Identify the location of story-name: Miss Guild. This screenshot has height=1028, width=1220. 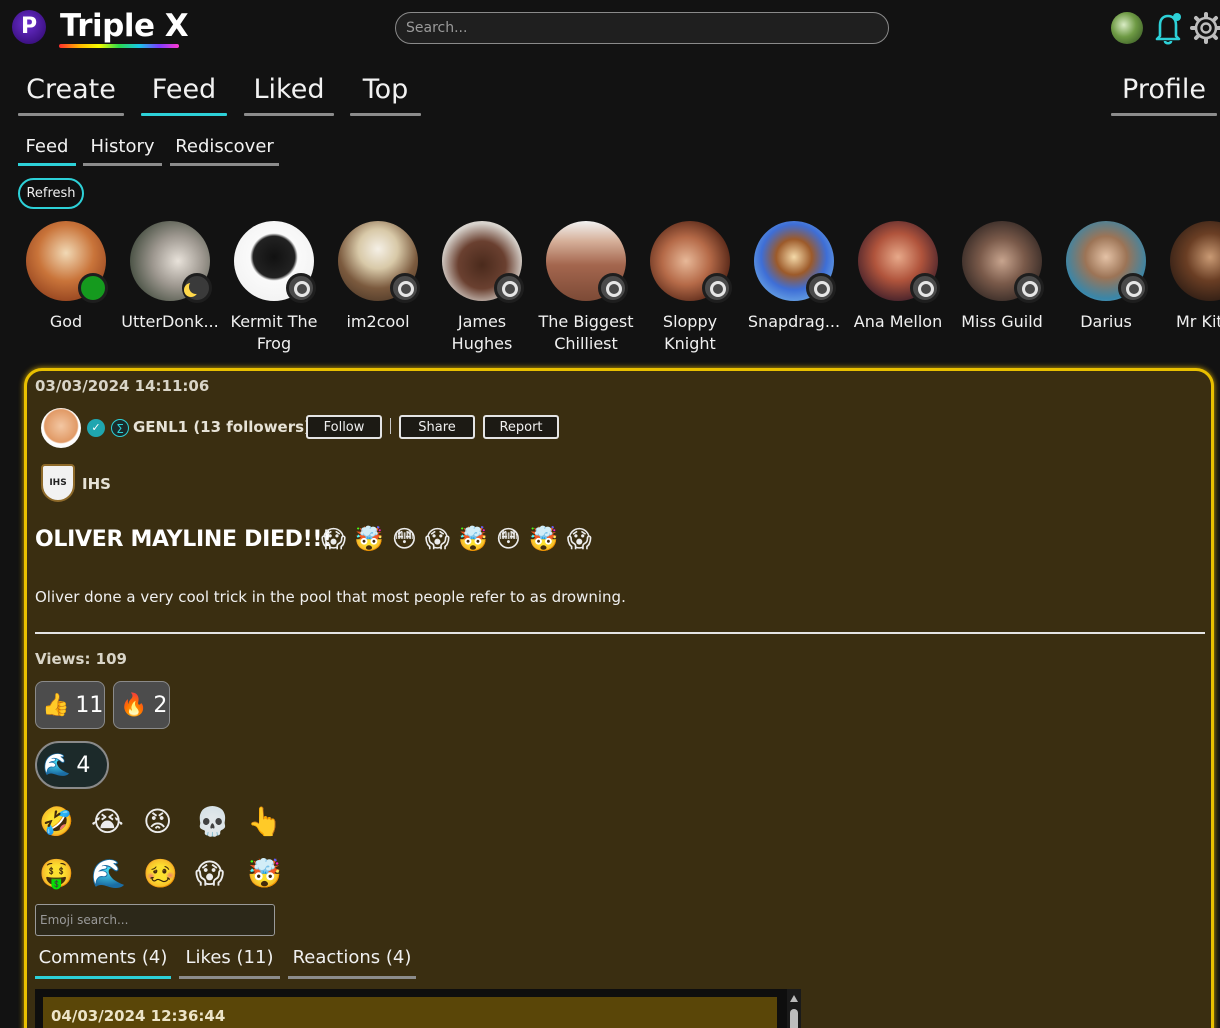
(1002, 321).